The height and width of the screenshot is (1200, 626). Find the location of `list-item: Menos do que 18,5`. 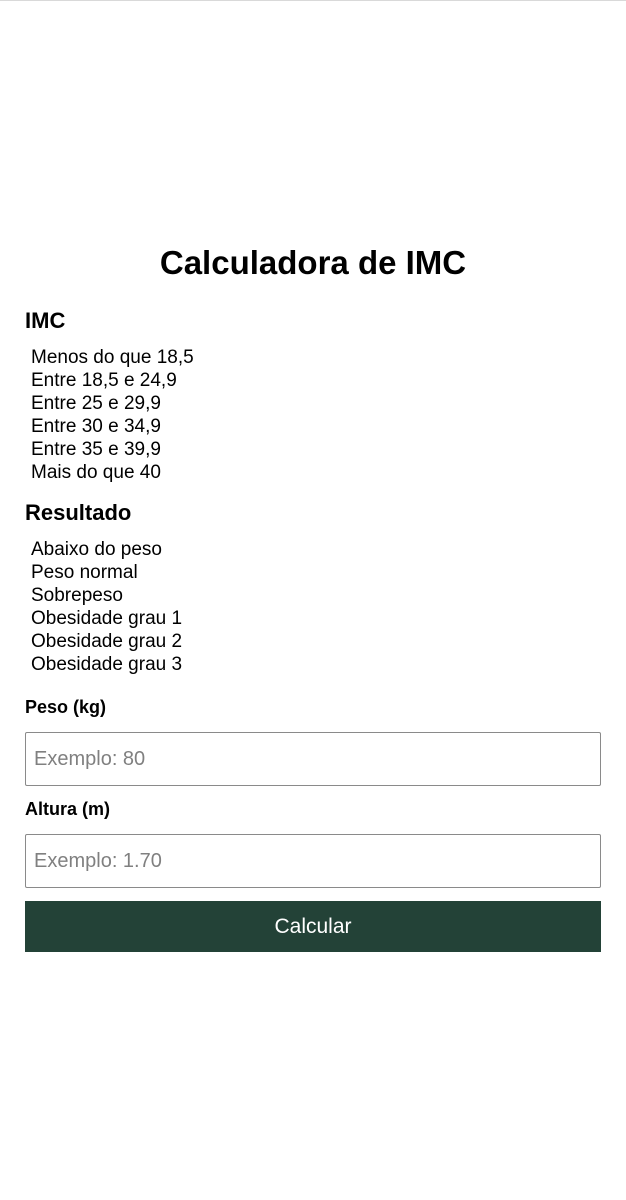

list-item: Menos do que 18,5 is located at coordinates (112, 357).